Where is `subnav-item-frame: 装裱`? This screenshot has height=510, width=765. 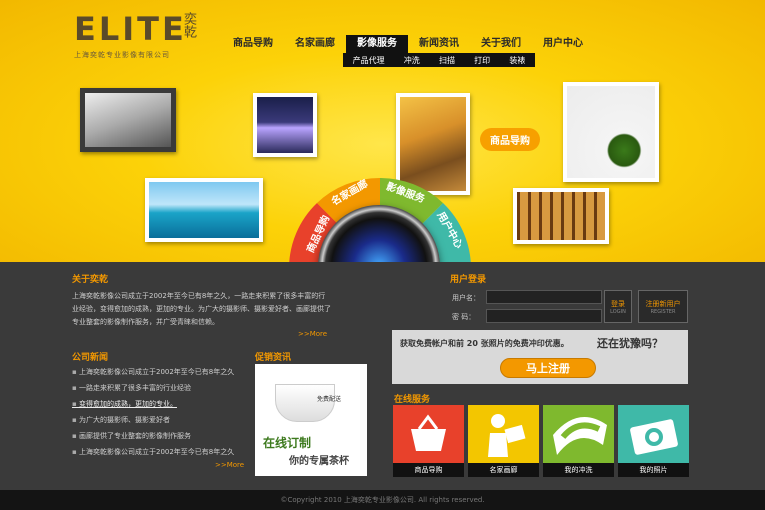
subnav-item-frame: 装裱 is located at coordinates (517, 60).